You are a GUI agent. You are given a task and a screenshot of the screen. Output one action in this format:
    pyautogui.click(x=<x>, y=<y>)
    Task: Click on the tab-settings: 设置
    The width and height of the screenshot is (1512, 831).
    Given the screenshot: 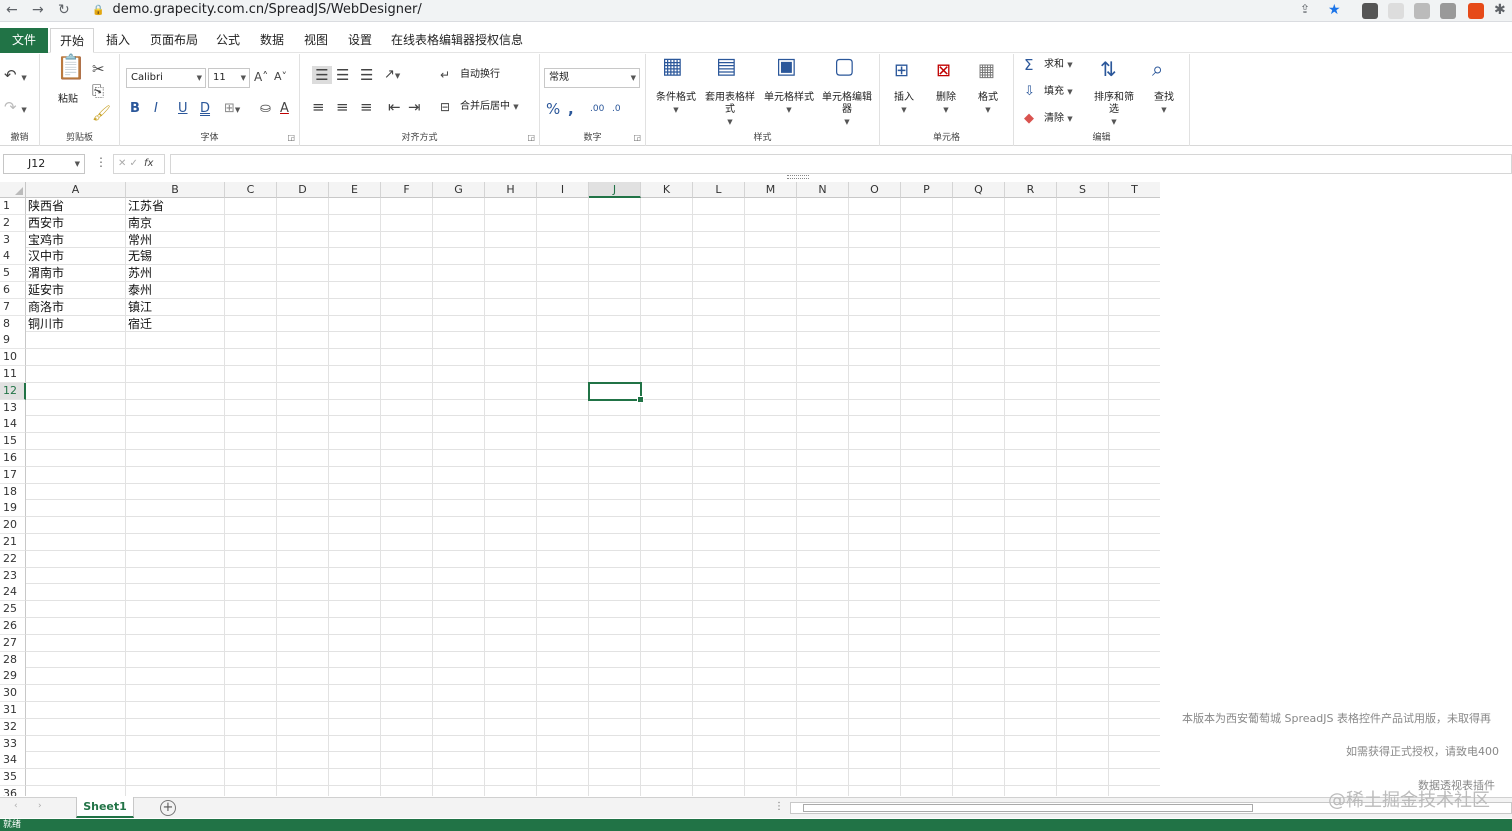 What is the action you would take?
    pyautogui.click(x=360, y=40)
    